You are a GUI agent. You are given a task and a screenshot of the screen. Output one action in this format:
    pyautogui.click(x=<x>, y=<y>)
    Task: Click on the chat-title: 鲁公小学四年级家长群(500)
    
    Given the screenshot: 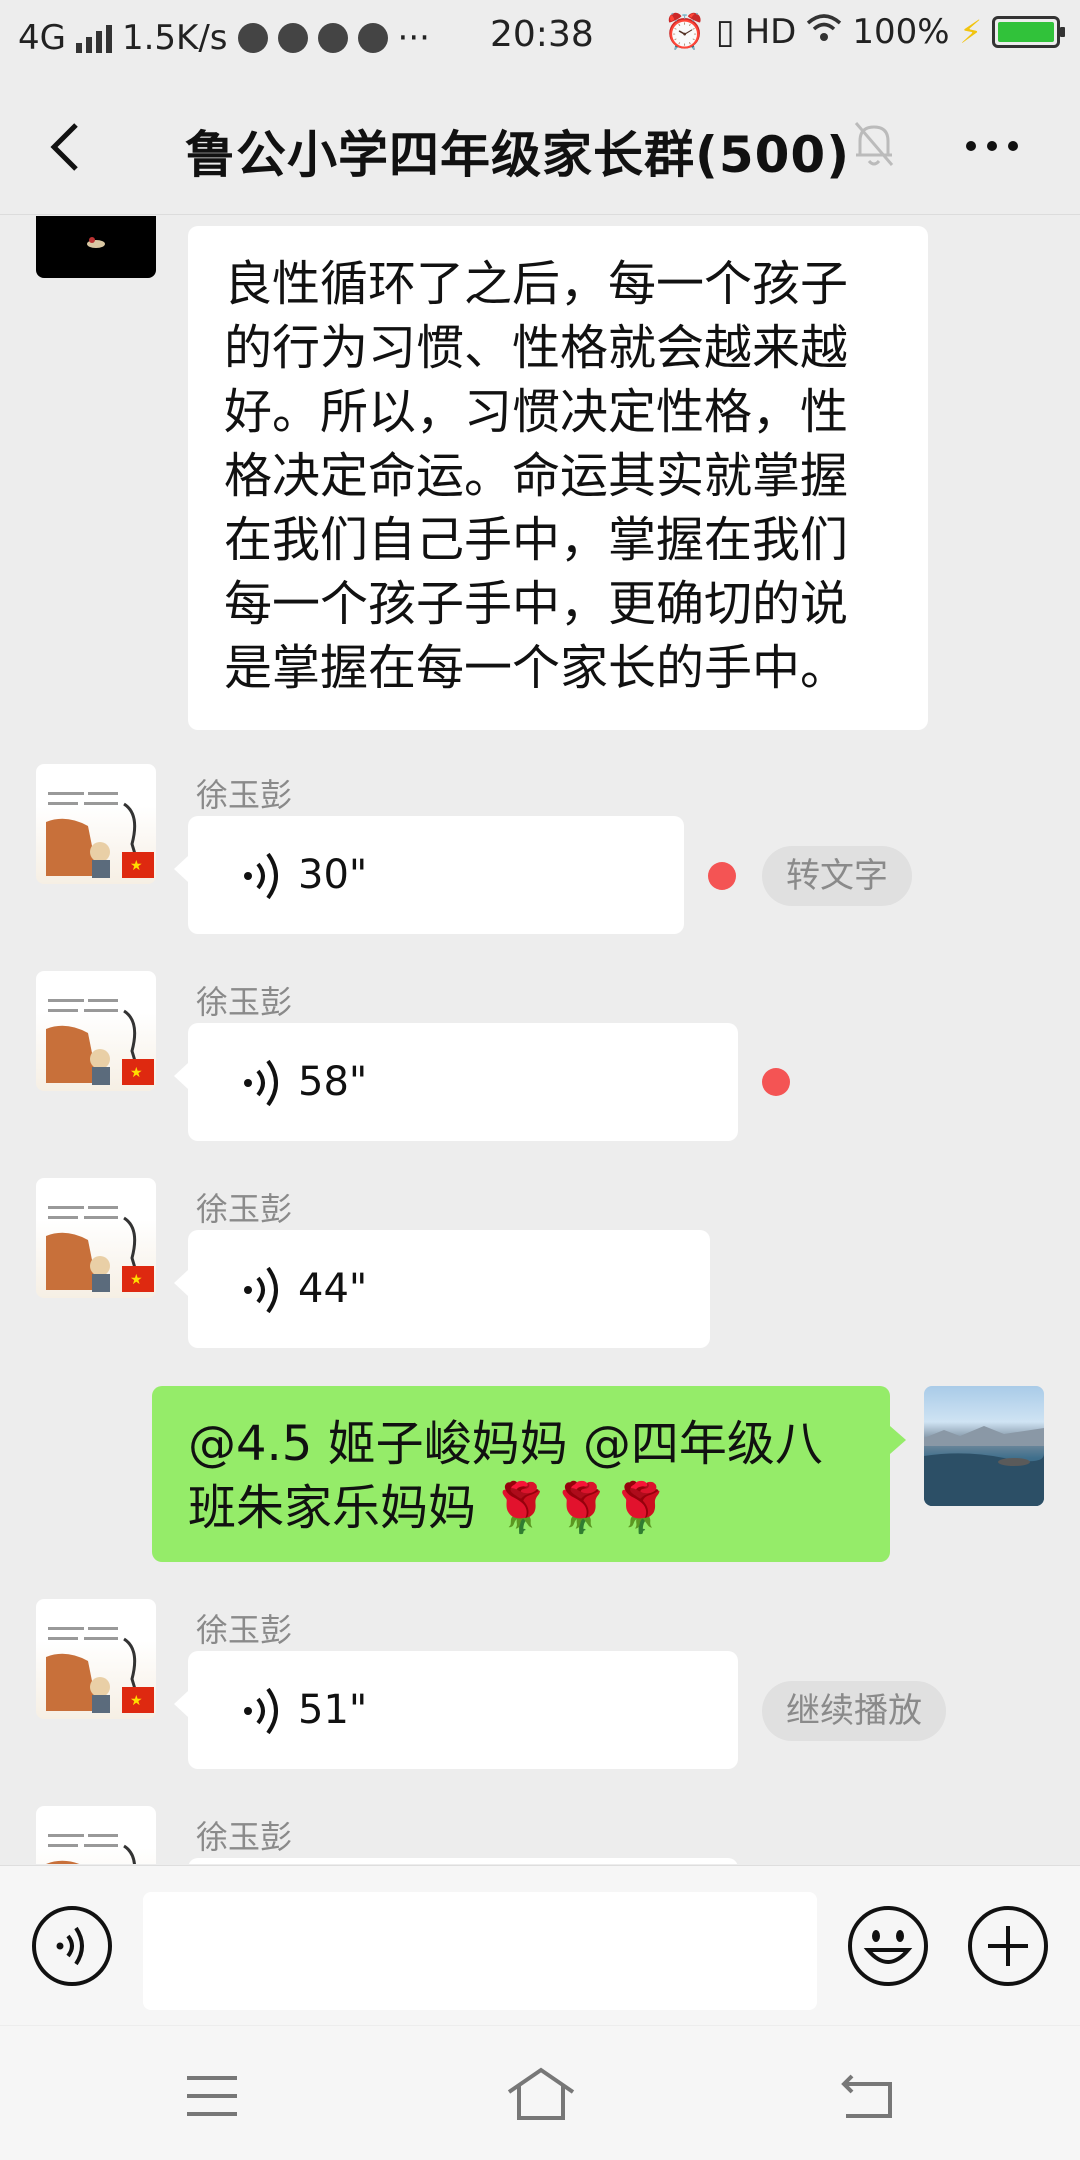 What is the action you would take?
    pyautogui.click(x=518, y=155)
    